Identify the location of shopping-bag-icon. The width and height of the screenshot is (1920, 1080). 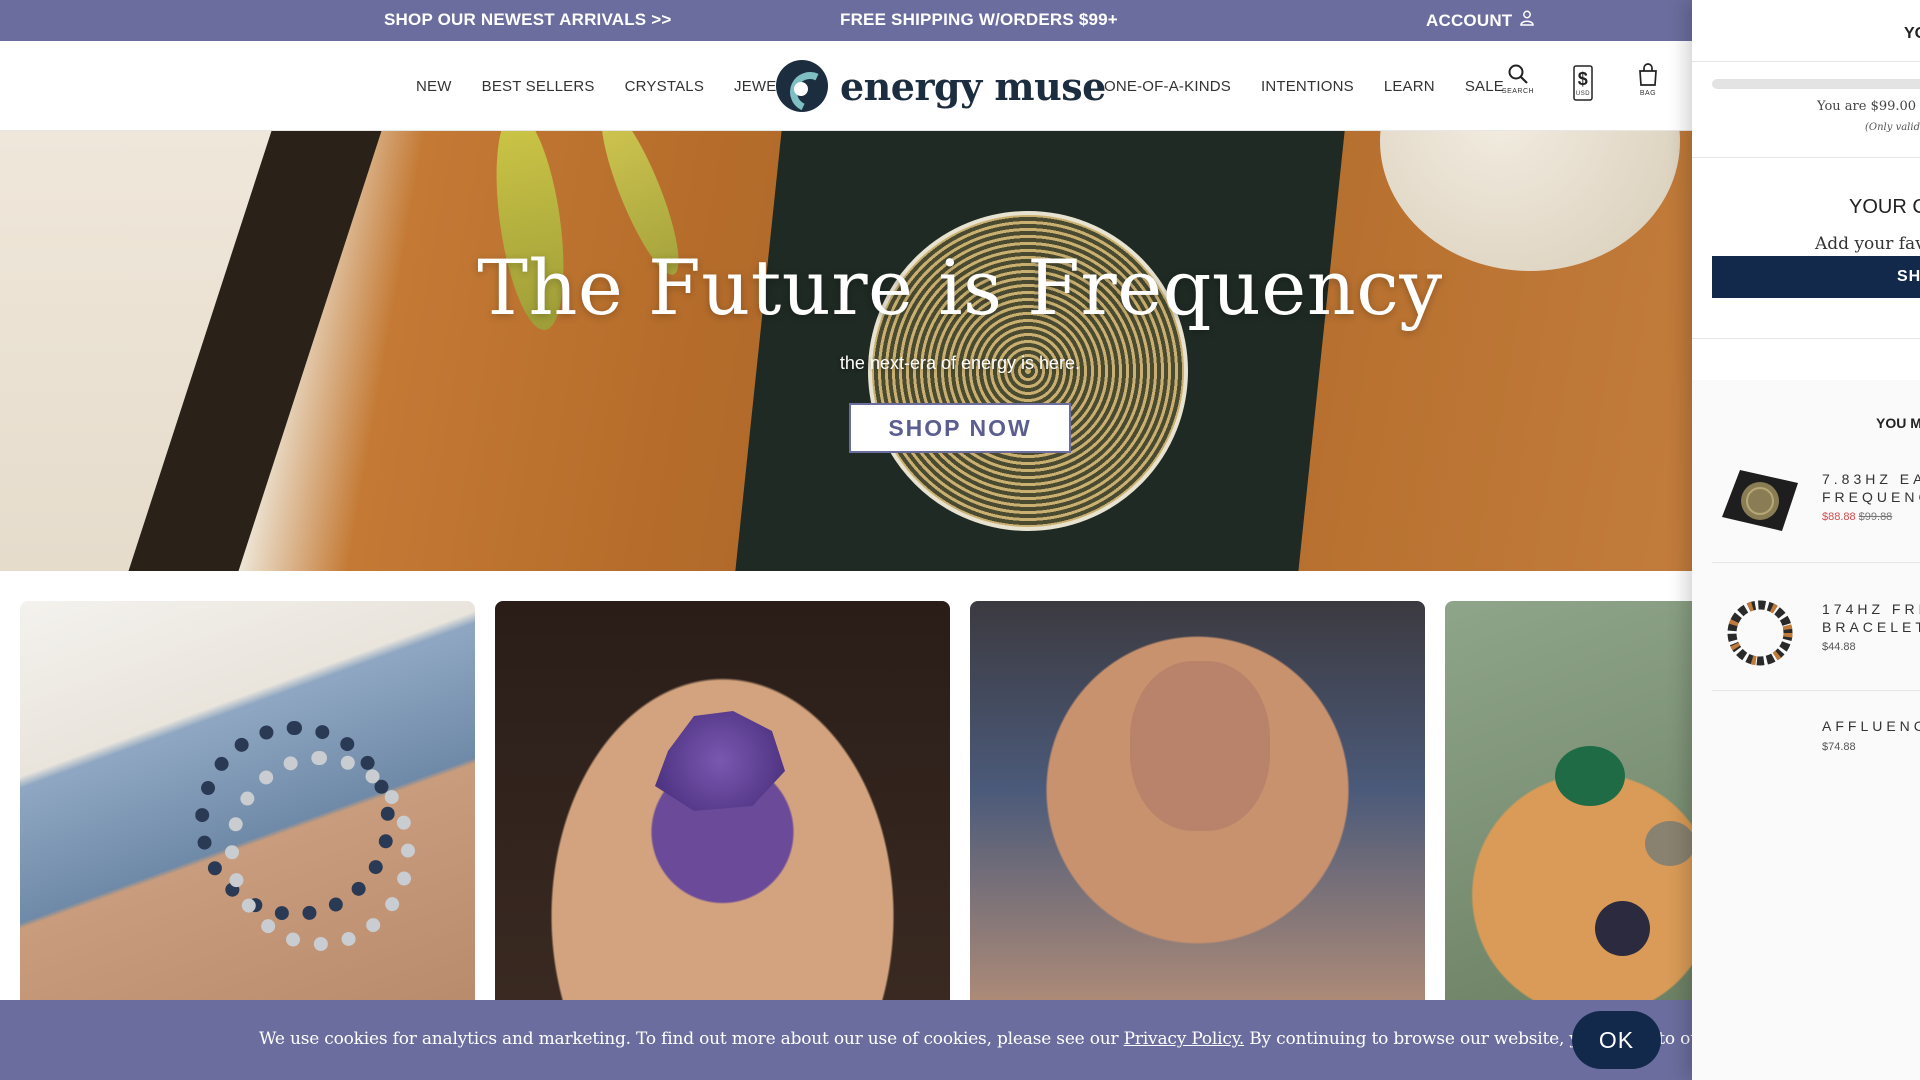
(1648, 74).